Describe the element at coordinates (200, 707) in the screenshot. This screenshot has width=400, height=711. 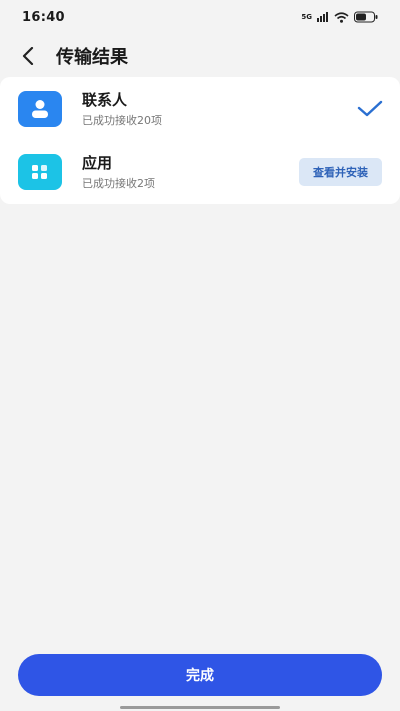
I see `home-indicator` at that location.